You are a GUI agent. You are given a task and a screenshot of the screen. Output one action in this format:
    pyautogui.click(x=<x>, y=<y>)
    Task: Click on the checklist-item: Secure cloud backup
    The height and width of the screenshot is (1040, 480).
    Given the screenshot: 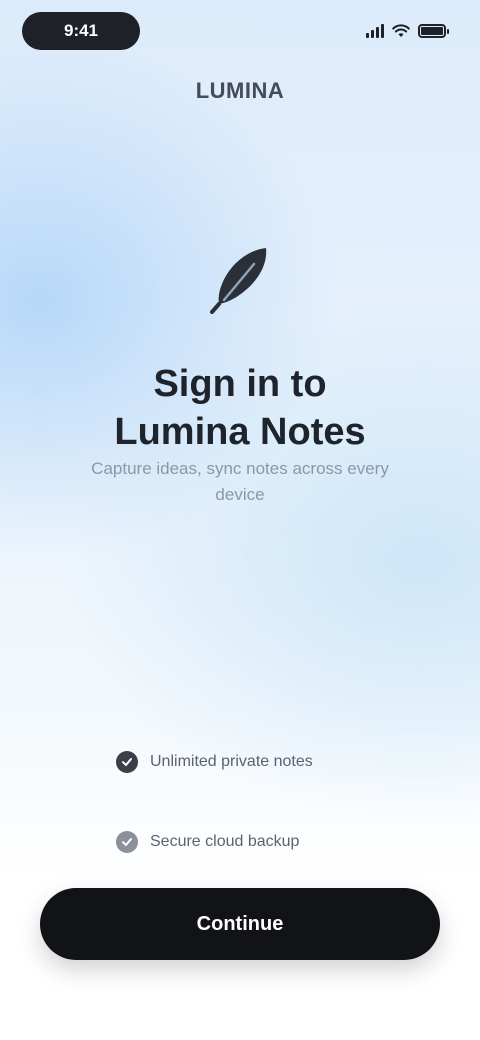 What is the action you would take?
    pyautogui.click(x=241, y=842)
    